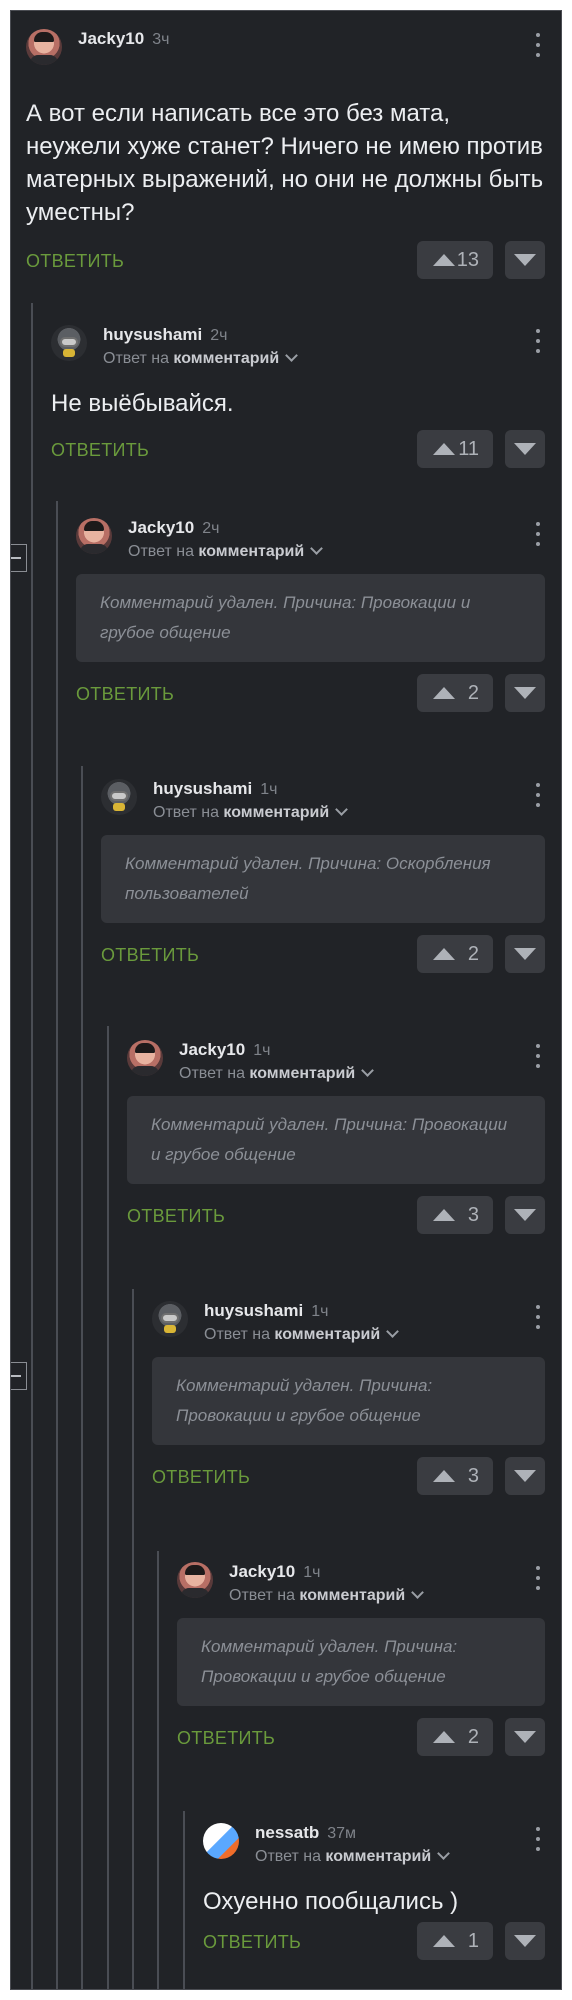 Image resolution: width=572 pixels, height=2000 pixels. What do you see at coordinates (298, 450) in the screenshot?
I see `comment-actions: ОТВЕТИТЬ 11` at bounding box center [298, 450].